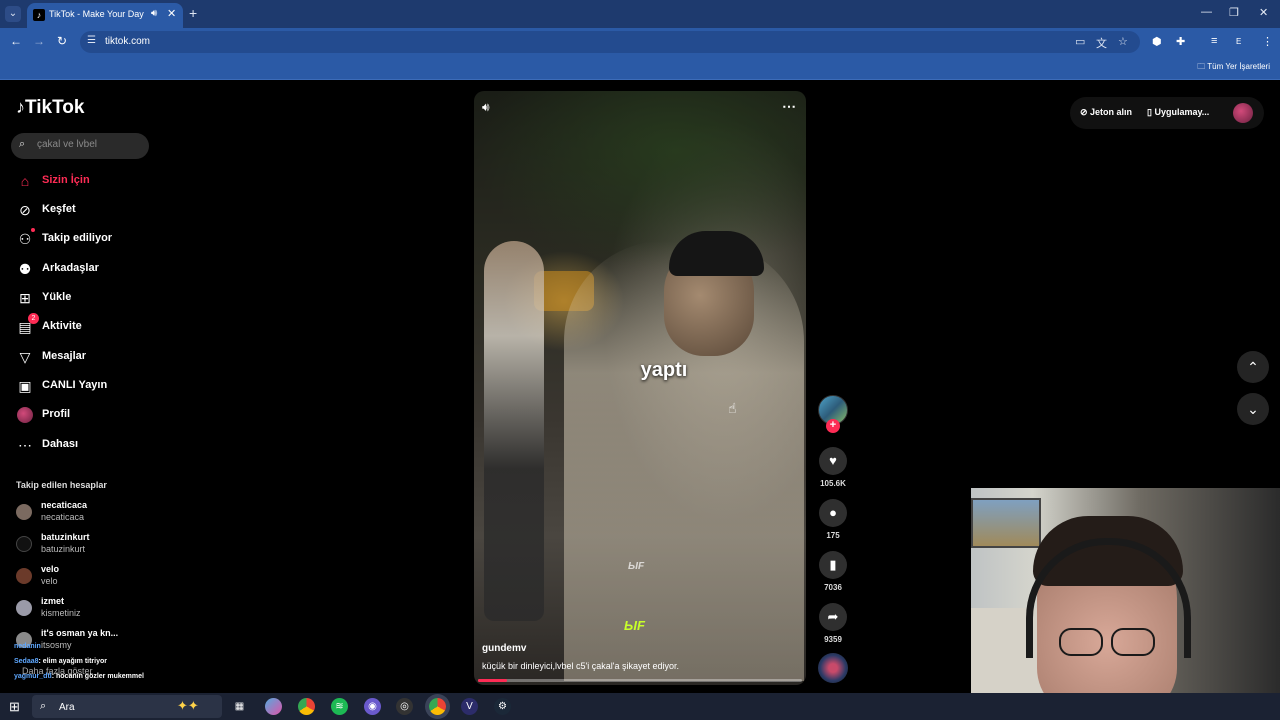 The height and width of the screenshot is (720, 1280). I want to click on chat-user: yagmur_dtl, so click(33, 676).